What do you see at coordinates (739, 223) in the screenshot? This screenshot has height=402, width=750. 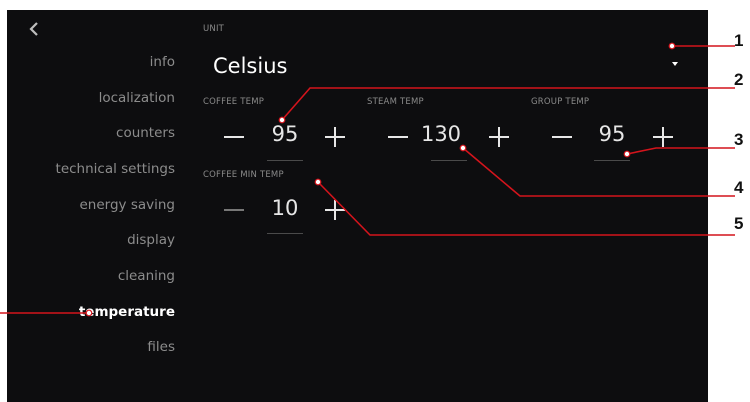 I see `callout-number-5: 5` at bounding box center [739, 223].